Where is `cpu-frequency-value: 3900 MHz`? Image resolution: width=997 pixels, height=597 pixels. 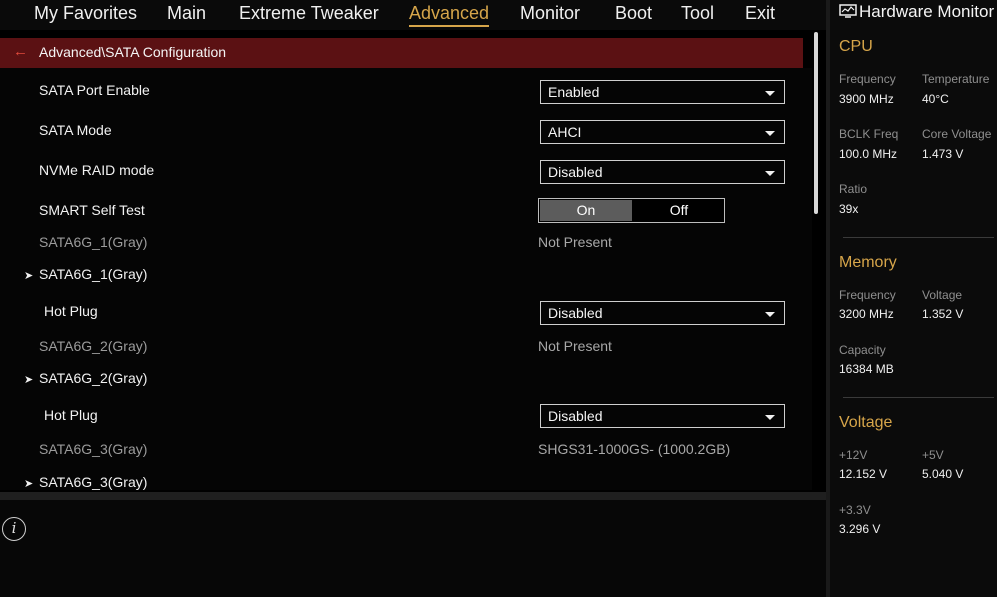
cpu-frequency-value: 3900 MHz is located at coordinates (866, 99).